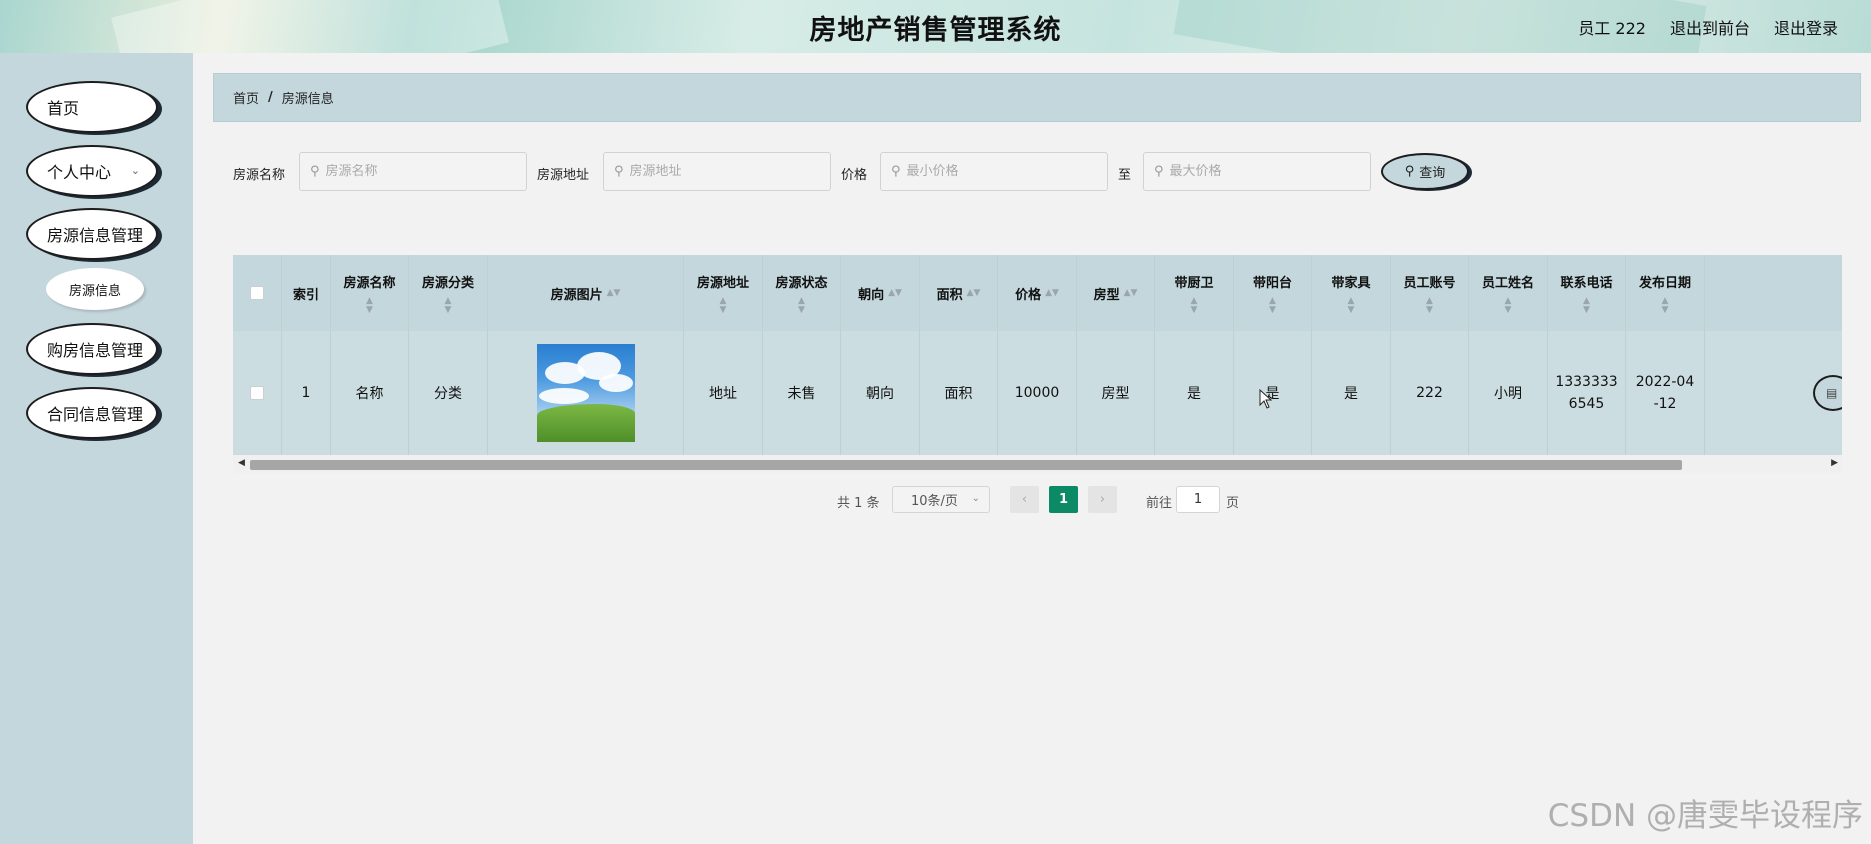 This screenshot has height=844, width=1871. What do you see at coordinates (880, 393) in the screenshot?
I see `cell-orientation: 朝向` at bounding box center [880, 393].